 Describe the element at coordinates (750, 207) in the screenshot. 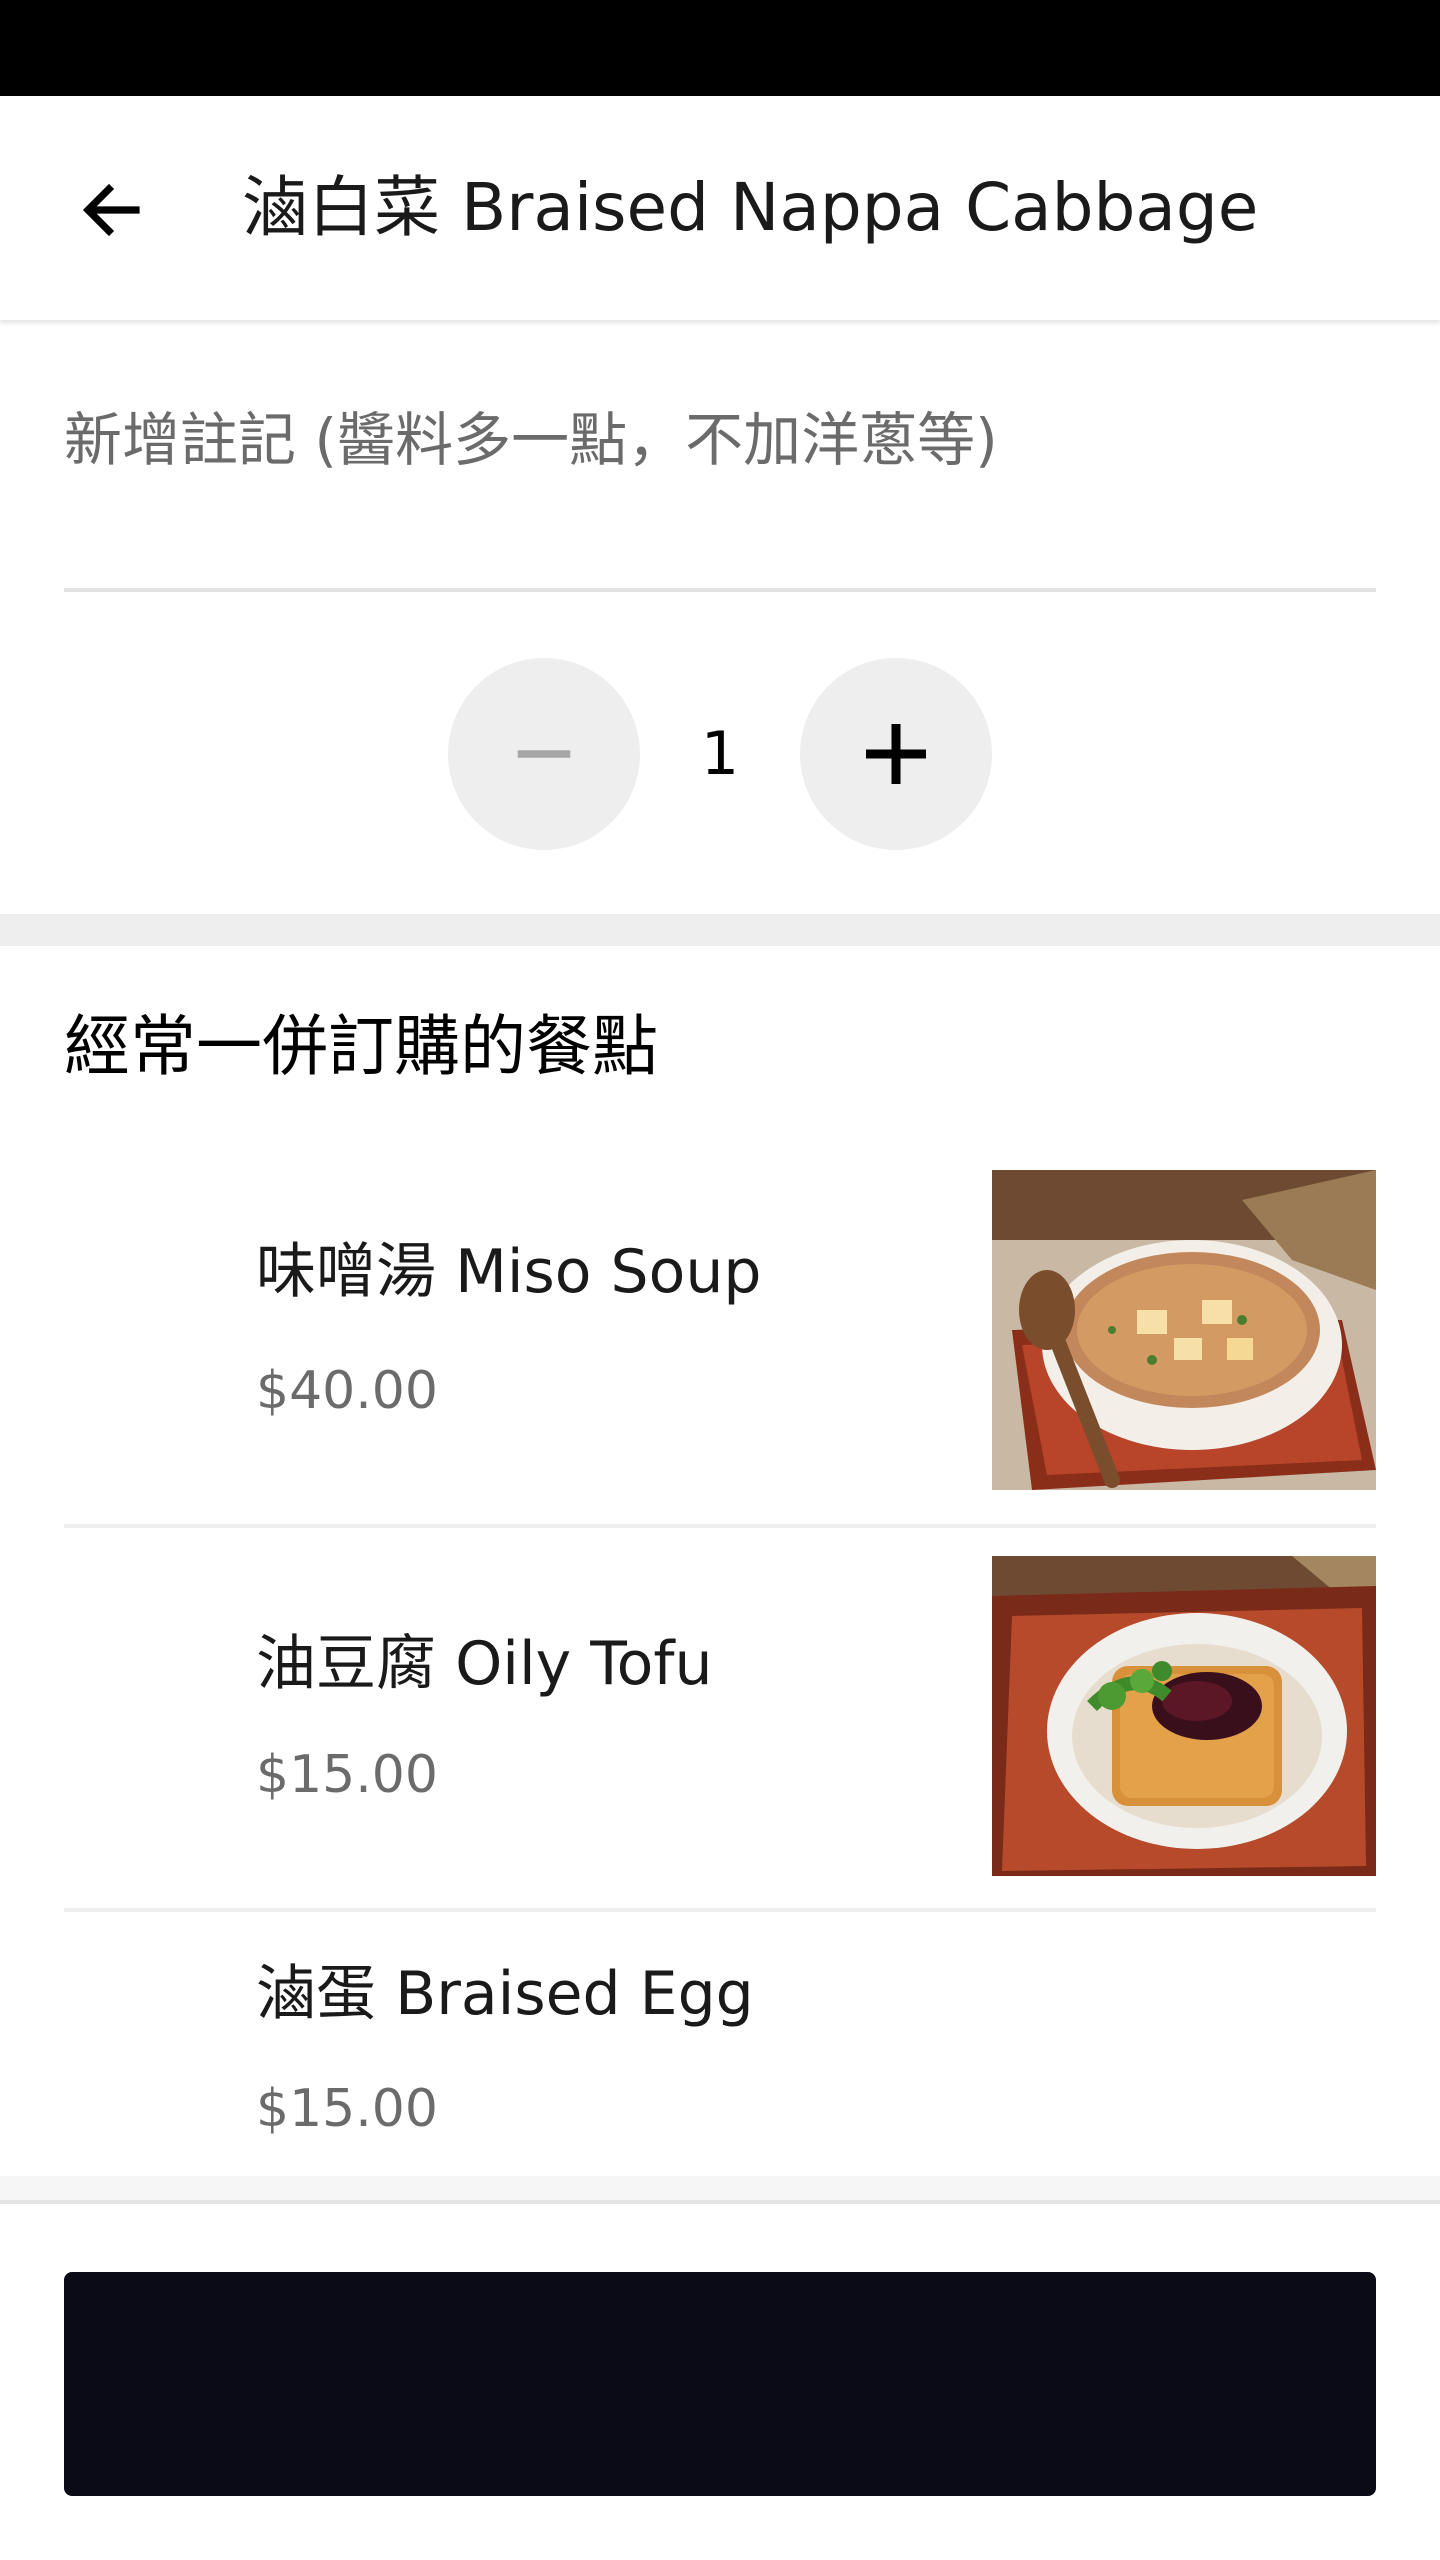

I see `page-title: 滷白菜 Braised Nappa Cabbage` at that location.